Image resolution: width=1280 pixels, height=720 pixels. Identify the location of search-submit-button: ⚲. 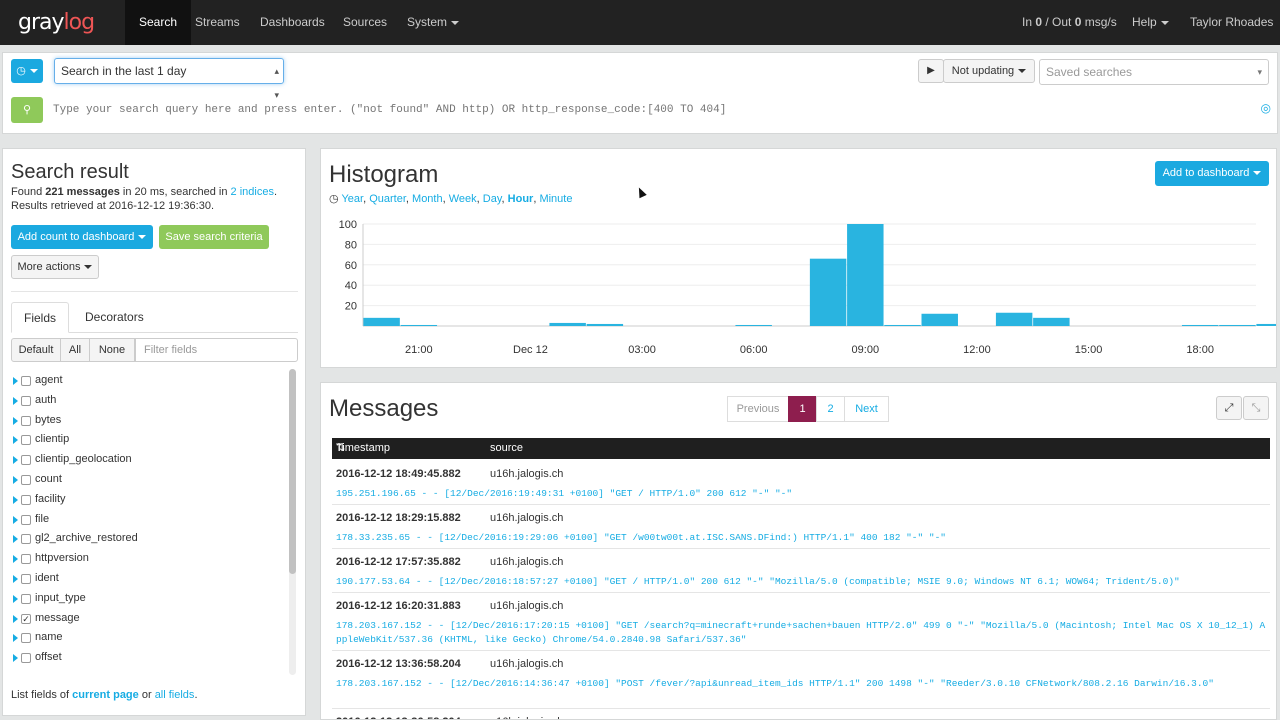
(27, 110).